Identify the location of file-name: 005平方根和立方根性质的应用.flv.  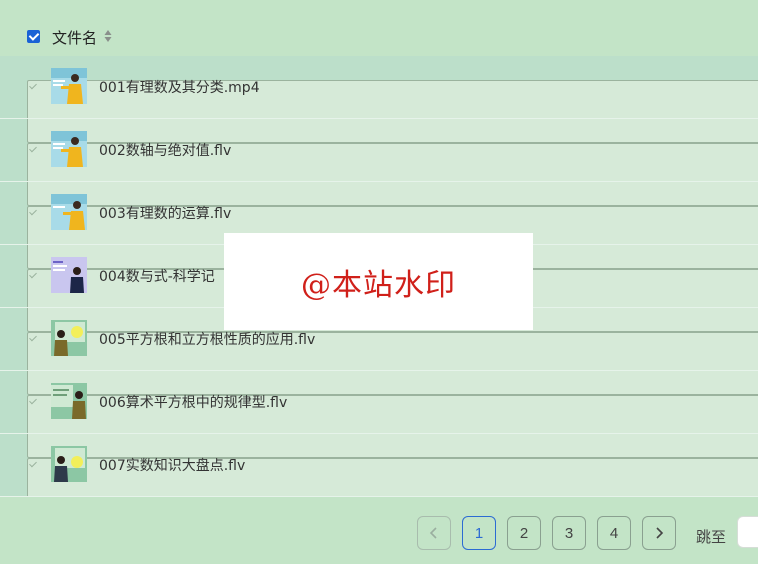
(207, 339).